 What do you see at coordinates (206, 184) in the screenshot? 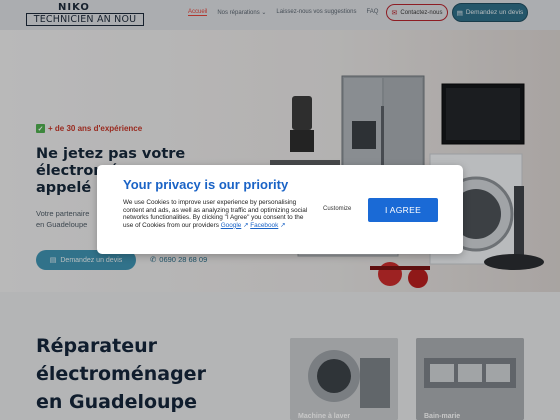
I see `dialog-title: Your privacy is our priority` at bounding box center [206, 184].